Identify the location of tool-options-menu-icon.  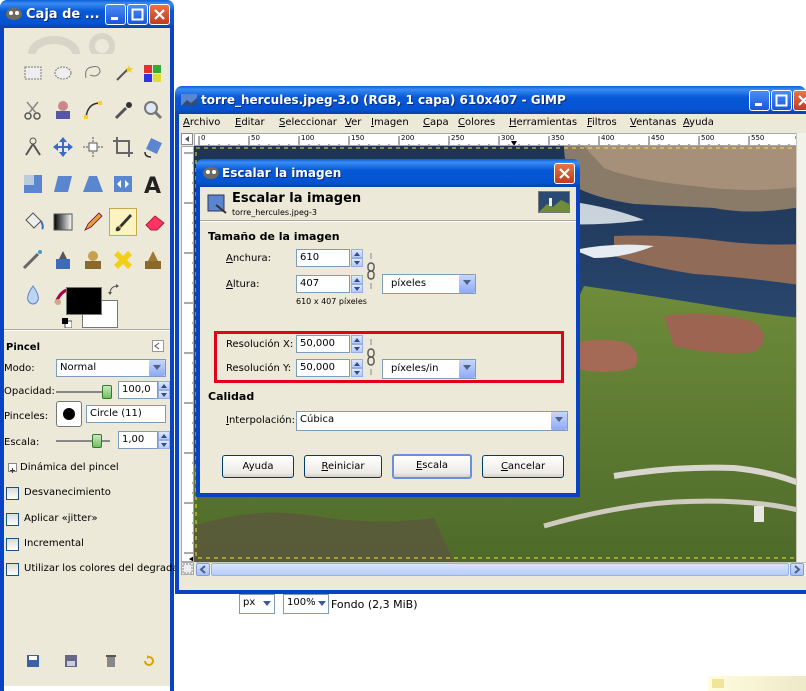
(158, 346).